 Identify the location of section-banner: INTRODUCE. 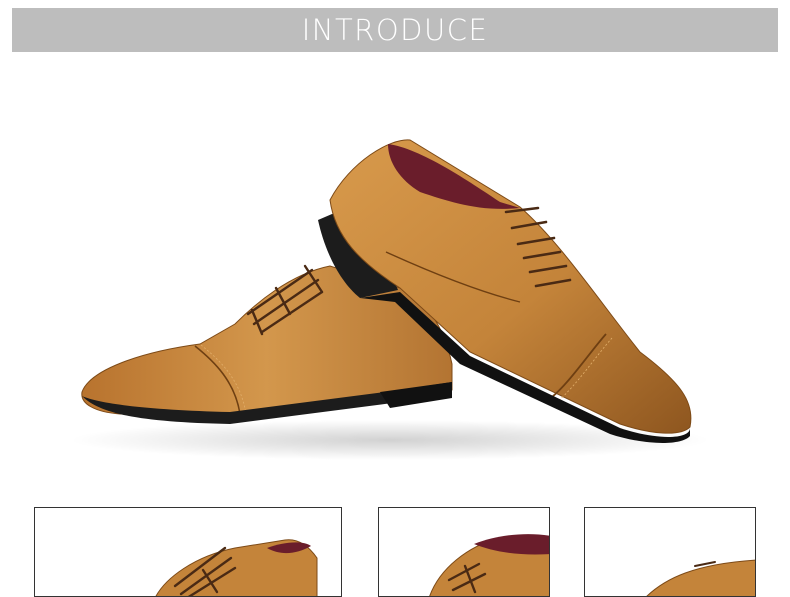
(395, 30).